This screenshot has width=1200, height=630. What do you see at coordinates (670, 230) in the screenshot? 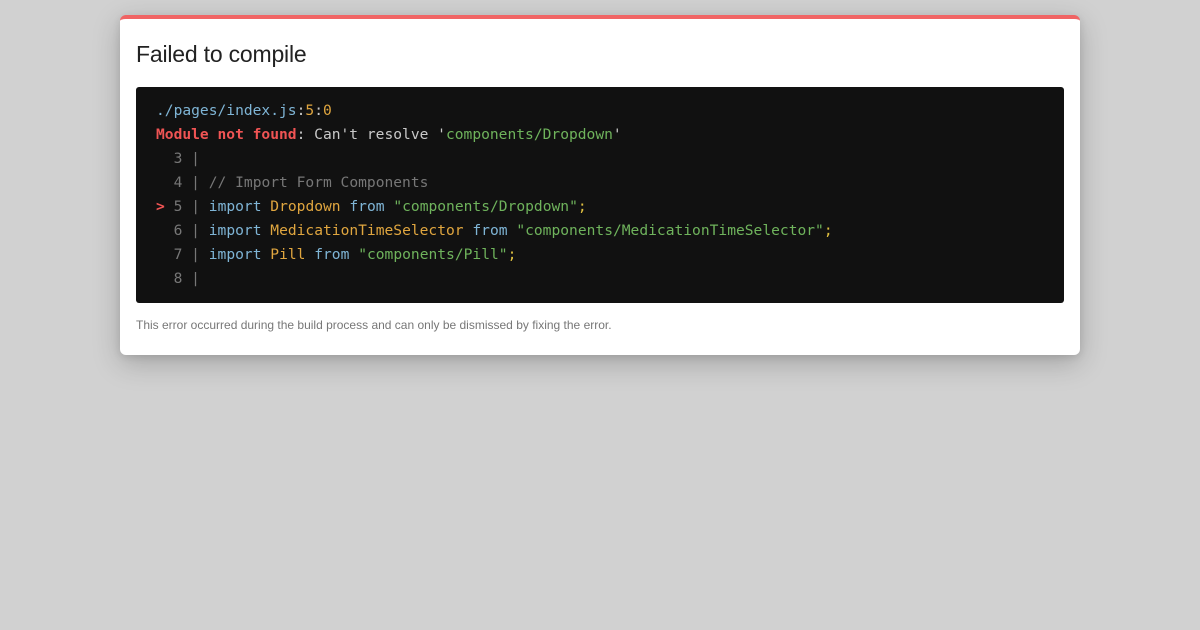
I see `import-source: "components/MedicationTimeSelector"` at bounding box center [670, 230].